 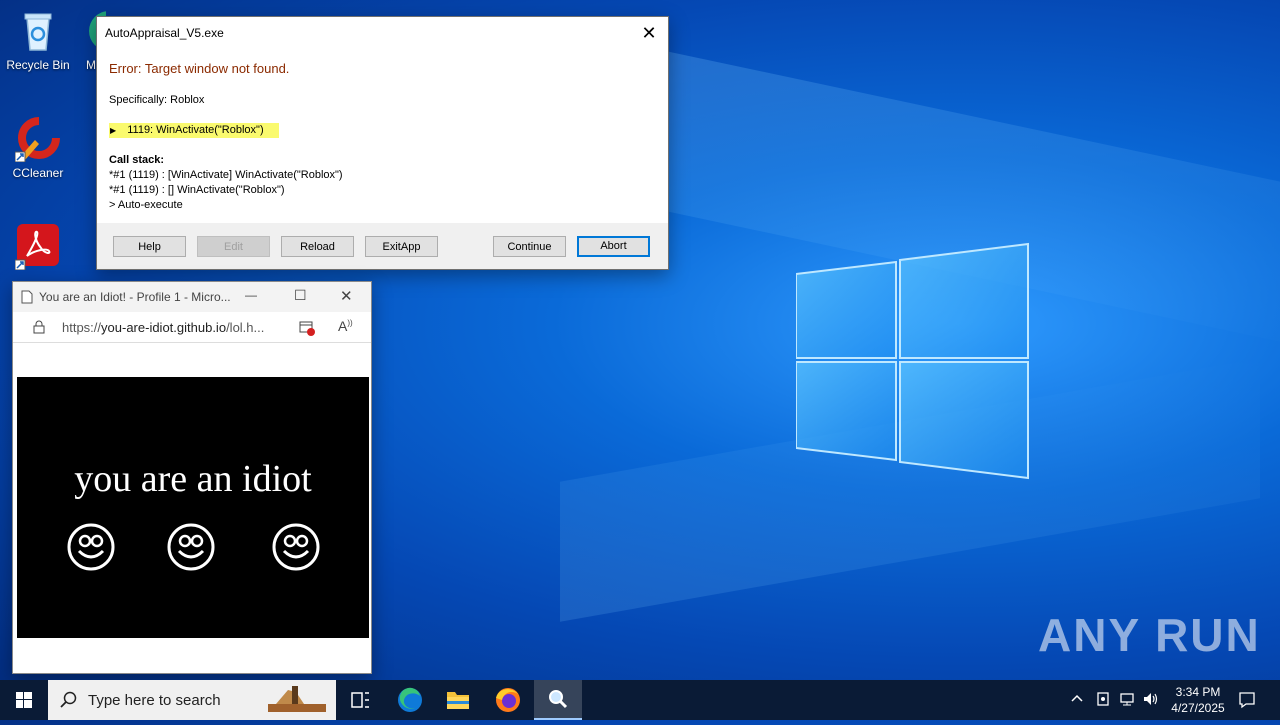 I want to click on clock-time: 3:34 PM, so click(x=1198, y=692).